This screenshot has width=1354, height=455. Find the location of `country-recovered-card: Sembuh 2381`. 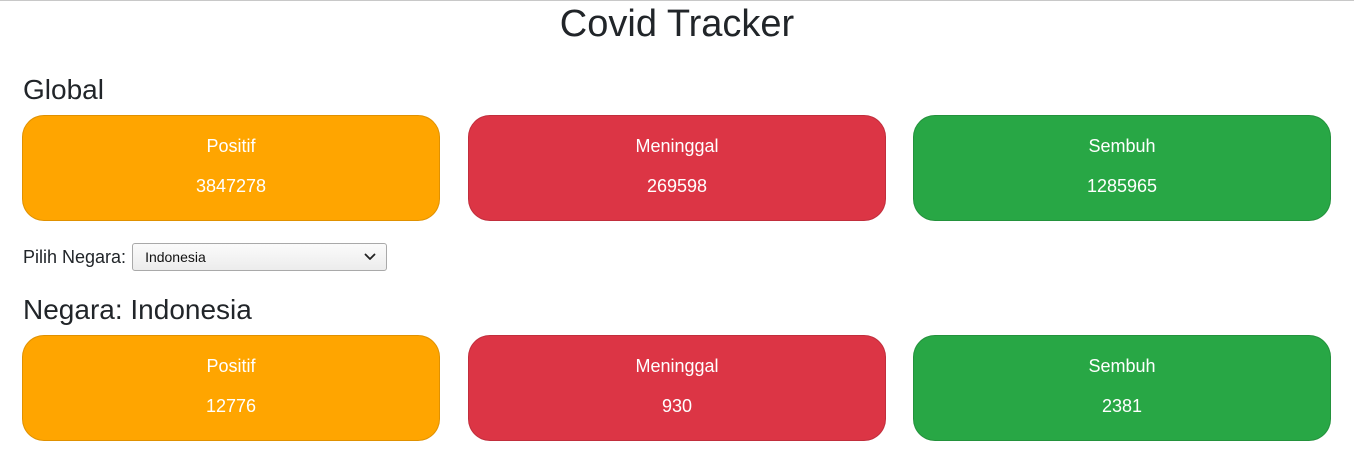

country-recovered-card: Sembuh 2381 is located at coordinates (1122, 388).